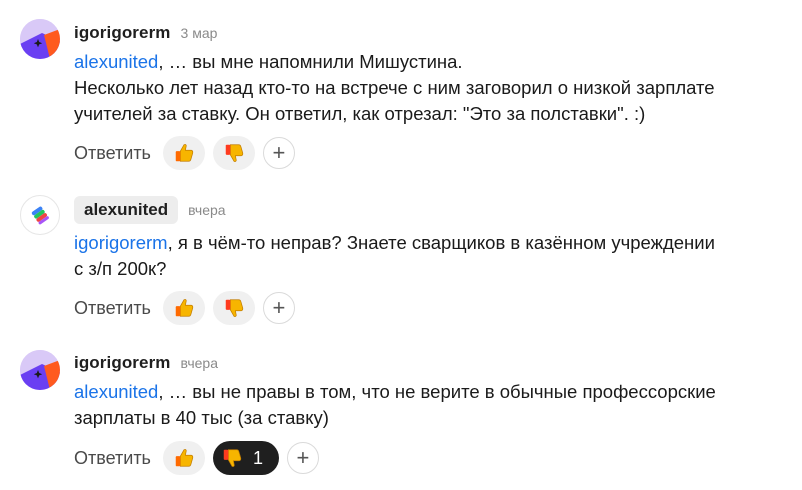 The width and height of the screenshot is (802, 490). What do you see at coordinates (126, 210) in the screenshot?
I see `author-name: alexunited` at bounding box center [126, 210].